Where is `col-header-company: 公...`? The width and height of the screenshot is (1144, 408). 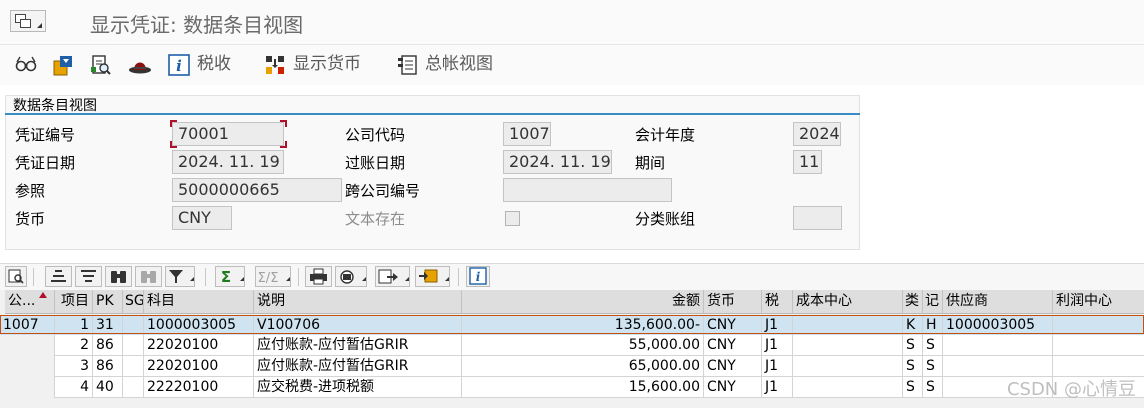
col-header-company: 公... is located at coordinates (30, 302).